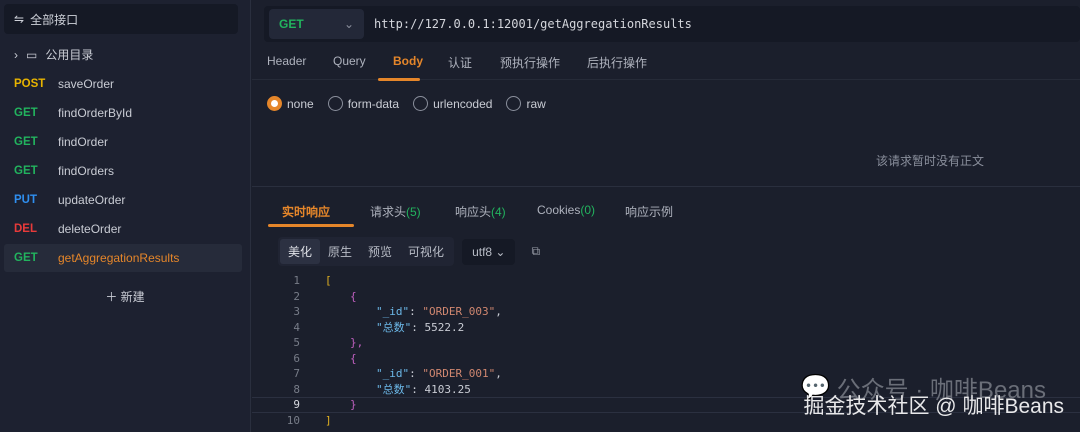 This screenshot has height=432, width=1080. What do you see at coordinates (460, 62) in the screenshot?
I see `tab-auth: 认证` at bounding box center [460, 62].